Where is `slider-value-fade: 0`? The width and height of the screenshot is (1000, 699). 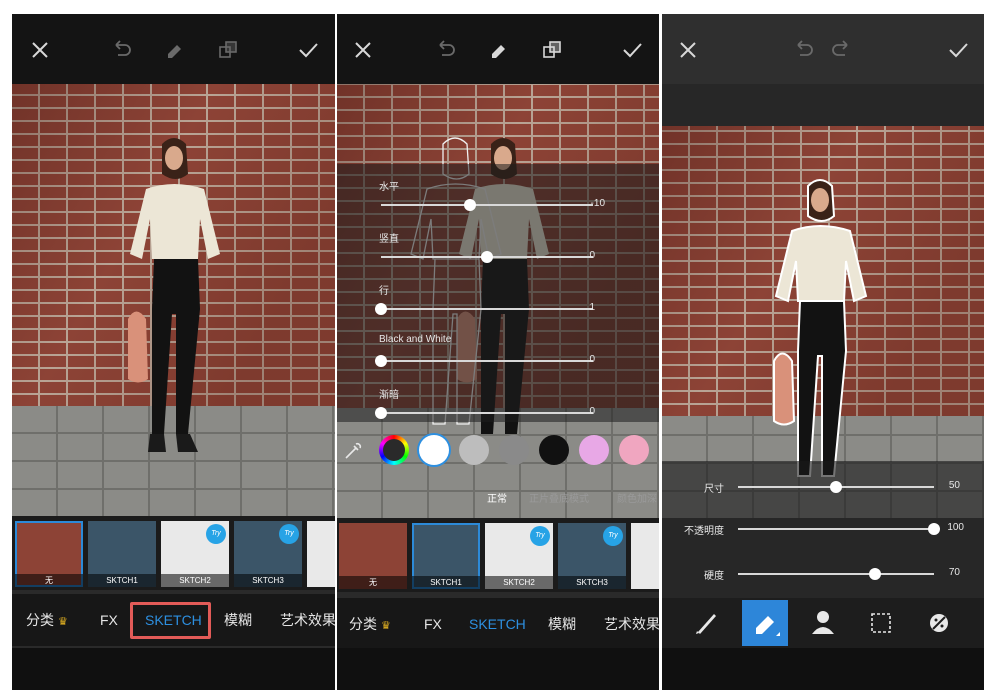
slider-value-fade: 0 is located at coordinates (592, 411).